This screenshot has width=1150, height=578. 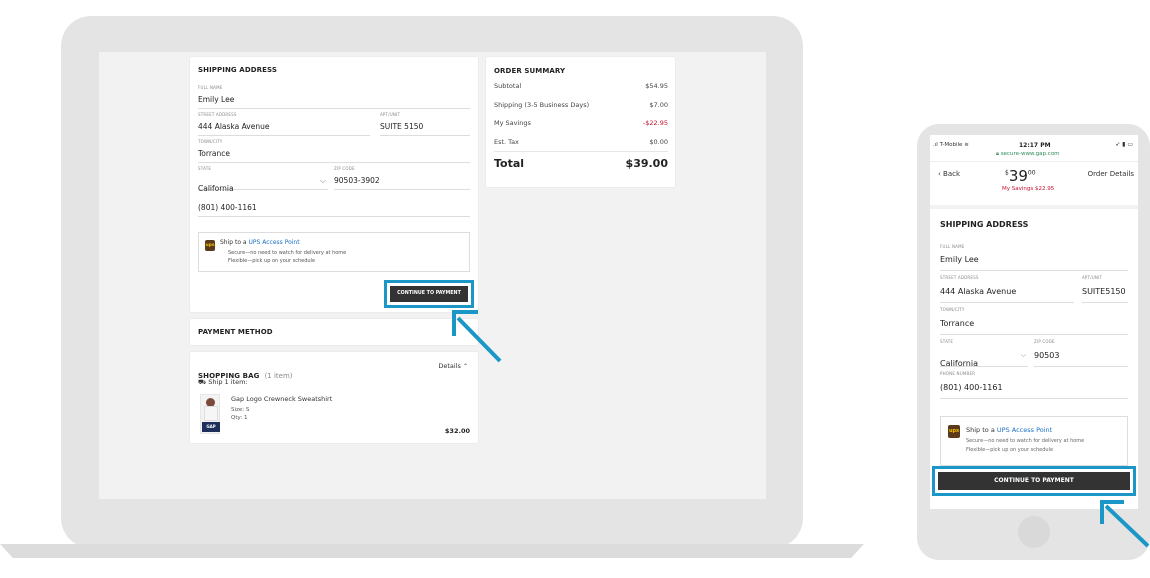 What do you see at coordinates (240, 410) in the screenshot?
I see `product-size: Size: S` at bounding box center [240, 410].